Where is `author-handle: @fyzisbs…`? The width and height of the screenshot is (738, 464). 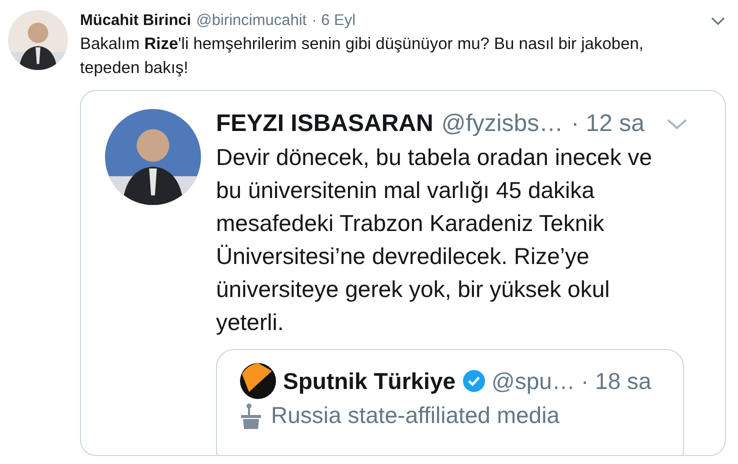 author-handle: @fyzisbs… is located at coordinates (502, 124).